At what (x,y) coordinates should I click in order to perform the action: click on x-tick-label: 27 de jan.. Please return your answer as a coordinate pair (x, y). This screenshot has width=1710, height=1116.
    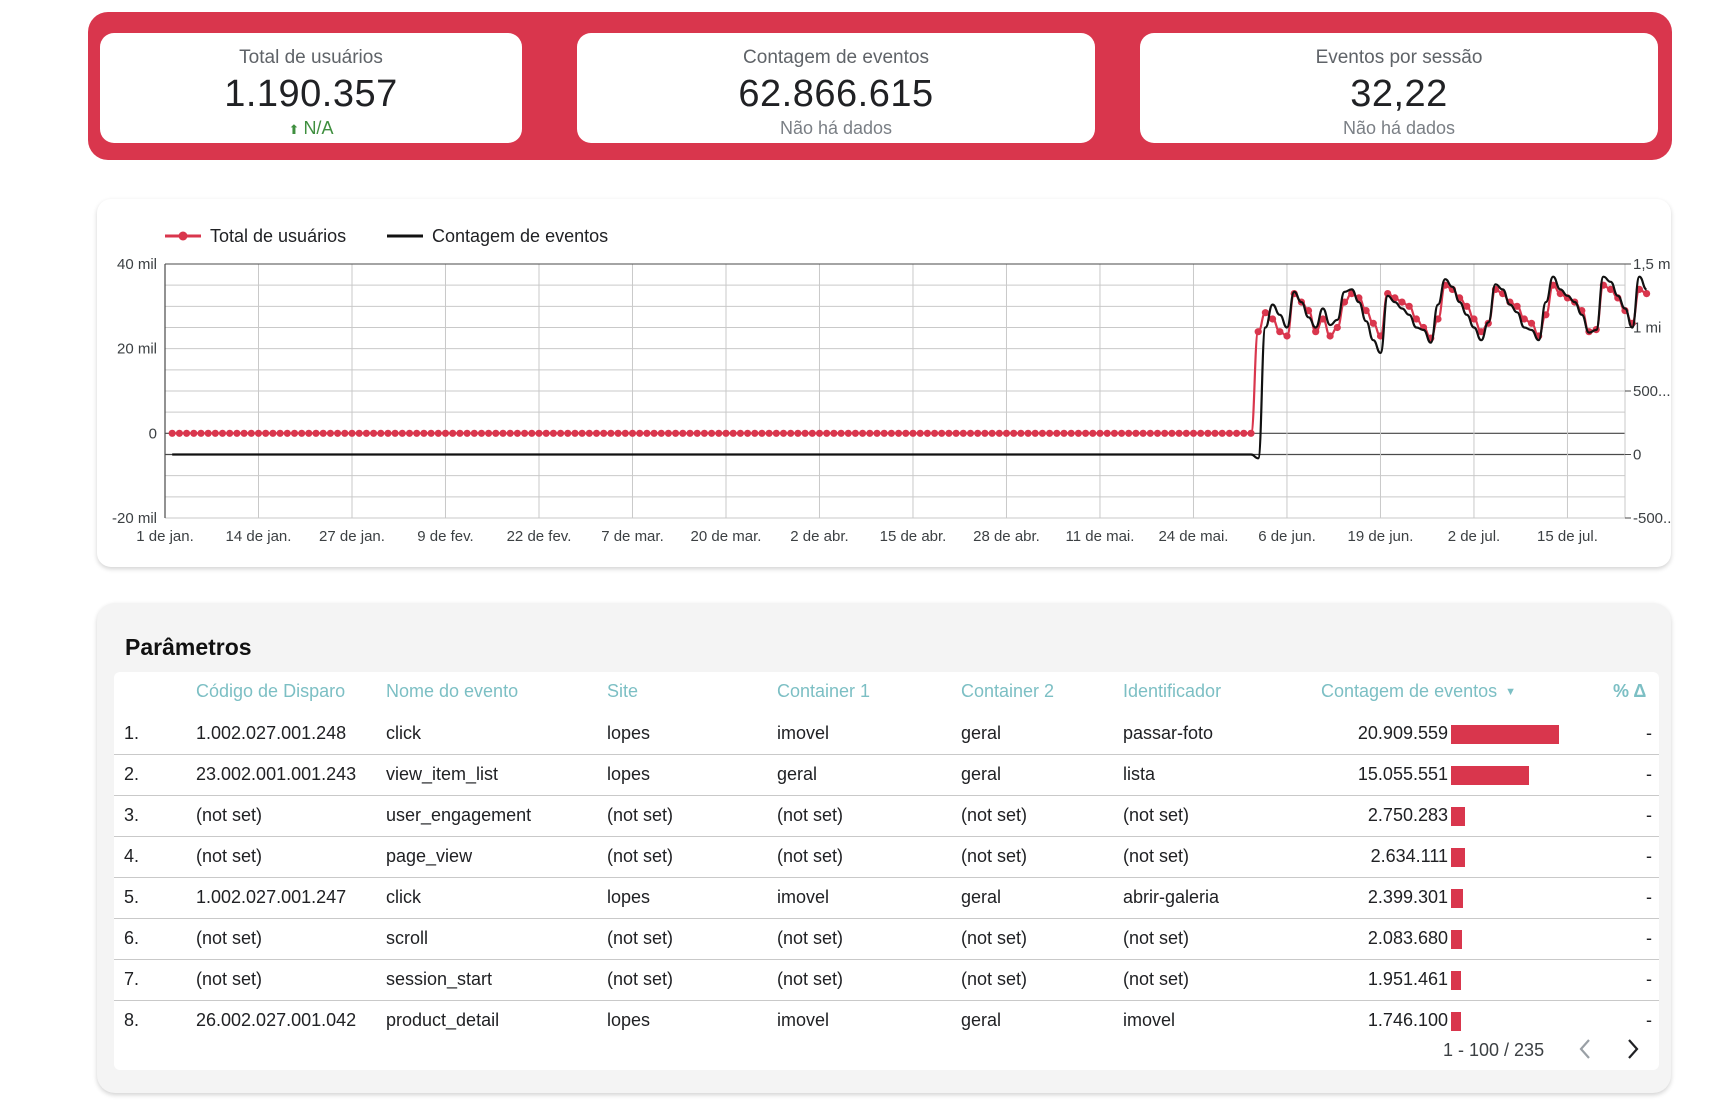
    Looking at the image, I should click on (352, 536).